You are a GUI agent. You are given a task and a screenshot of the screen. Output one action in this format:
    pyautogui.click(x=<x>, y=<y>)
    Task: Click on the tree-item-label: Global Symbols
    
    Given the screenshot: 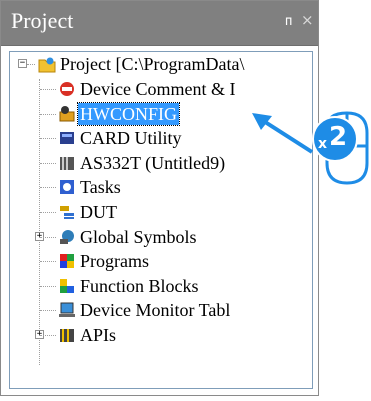 What is the action you would take?
    pyautogui.click(x=138, y=236)
    